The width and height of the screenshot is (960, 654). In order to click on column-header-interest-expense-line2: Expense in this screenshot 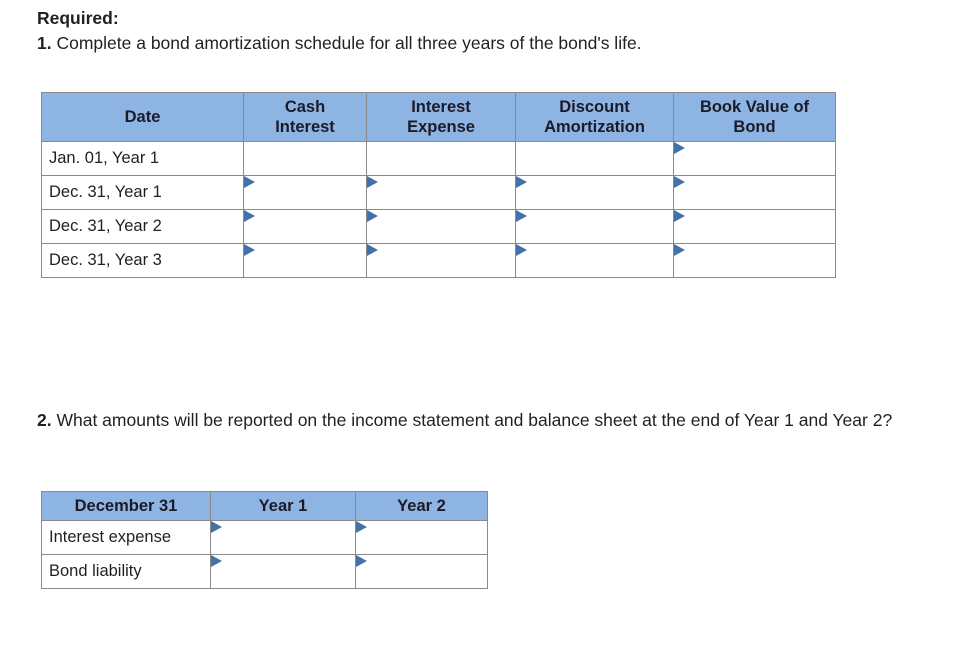, I will do `click(441, 127)`.